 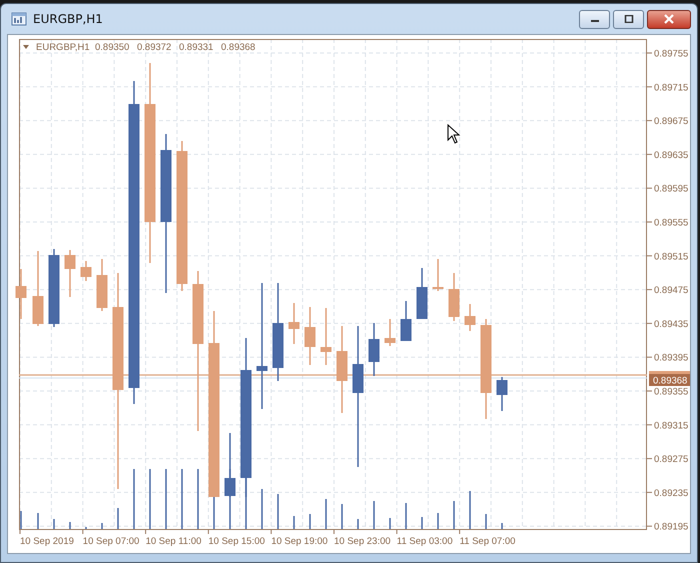 I want to click on minimize-button, so click(x=594, y=19).